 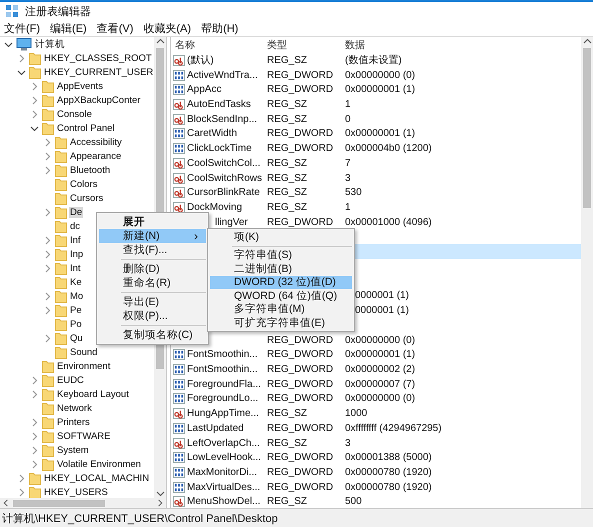 I want to click on value-name: AutoEndTasks, so click(x=219, y=104).